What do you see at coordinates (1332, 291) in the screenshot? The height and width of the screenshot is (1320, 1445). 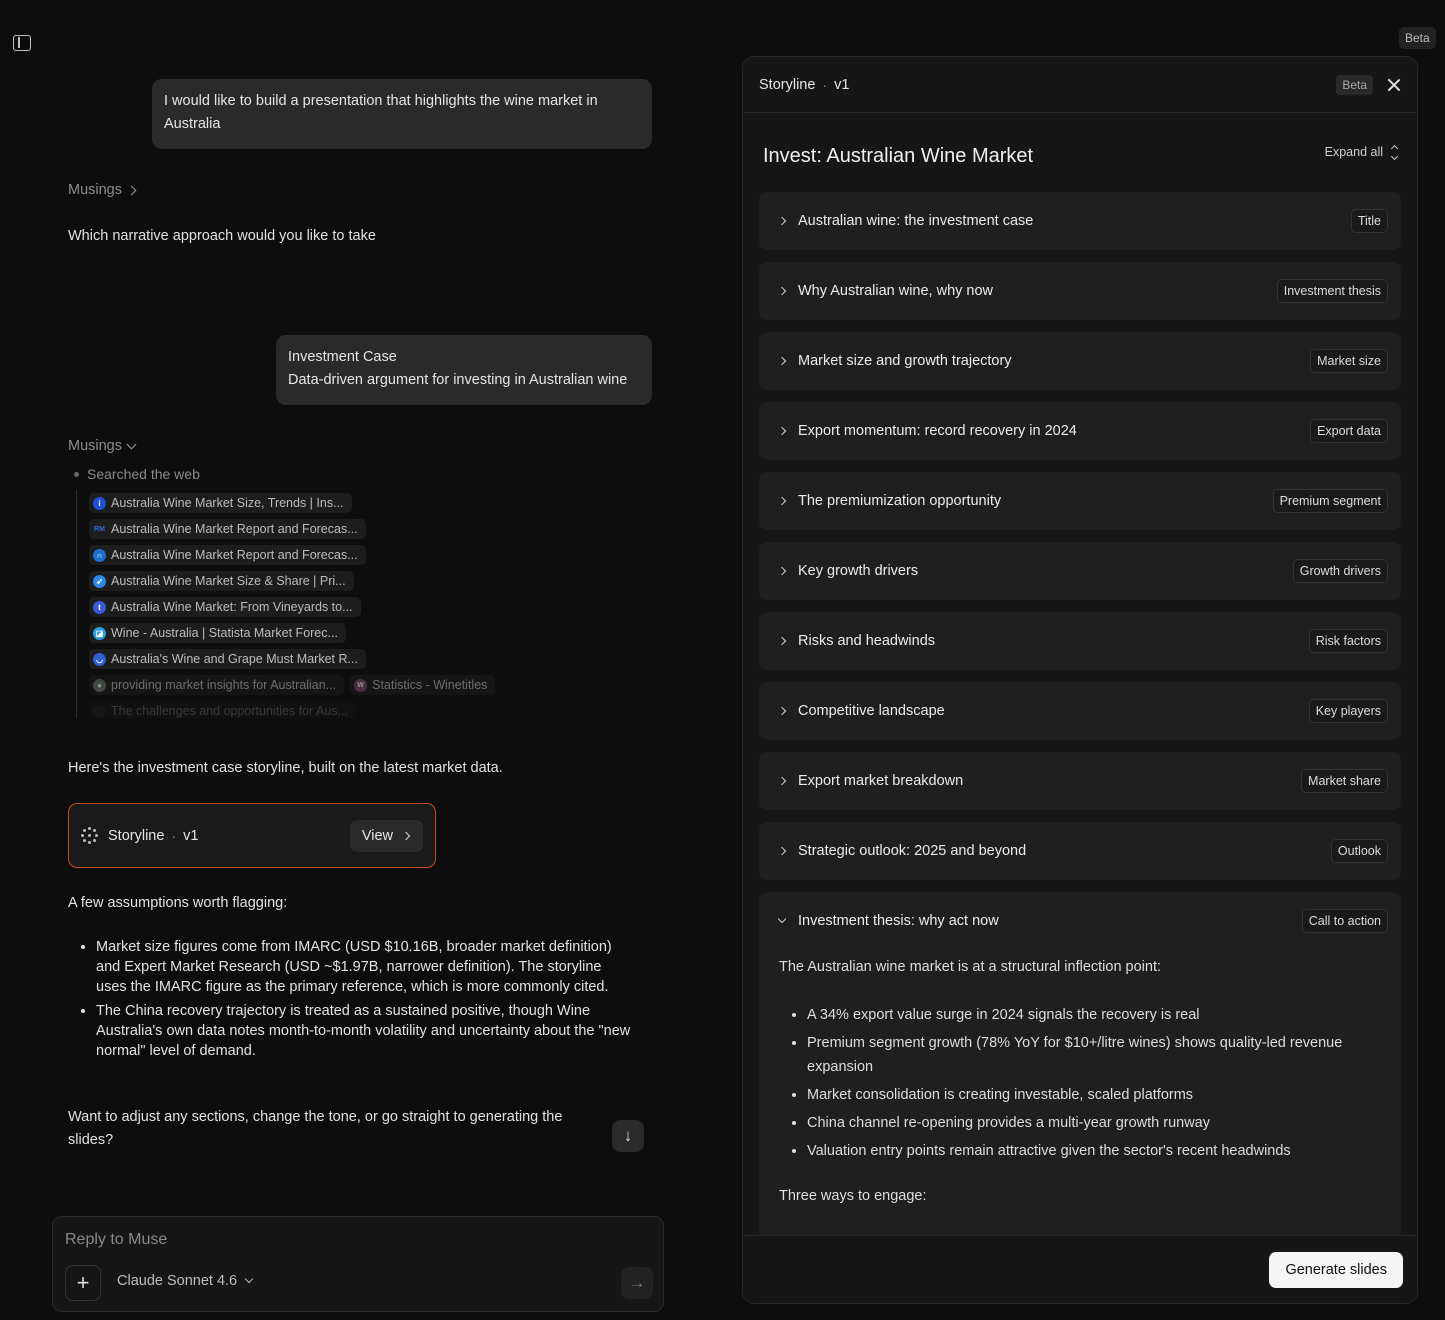 I see `section-tag: Investment thesis` at bounding box center [1332, 291].